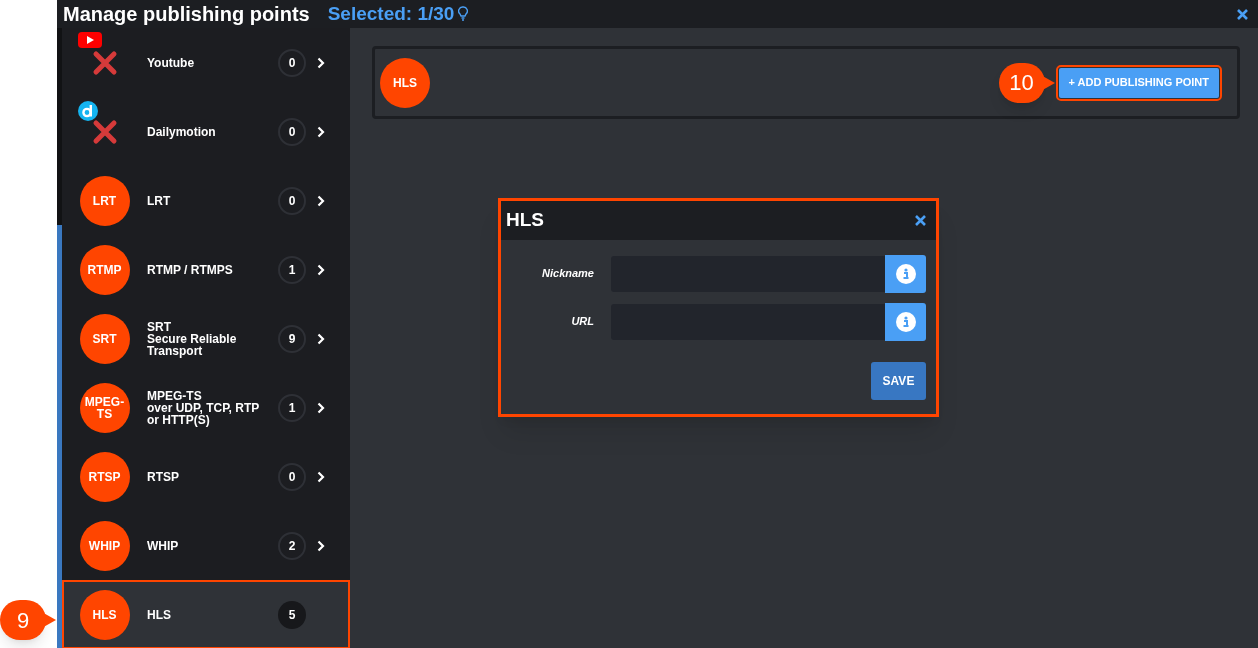  I want to click on circle-logo-icon, so click(88, 111).